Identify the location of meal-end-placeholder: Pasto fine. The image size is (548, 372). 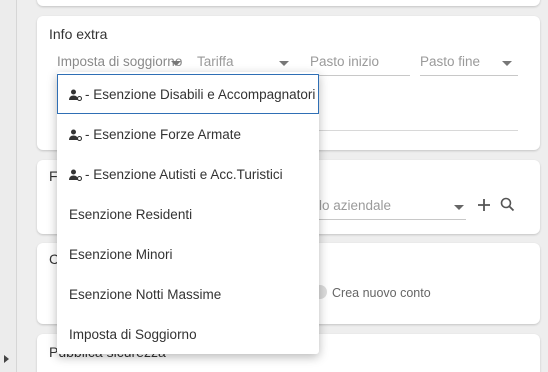
(450, 61).